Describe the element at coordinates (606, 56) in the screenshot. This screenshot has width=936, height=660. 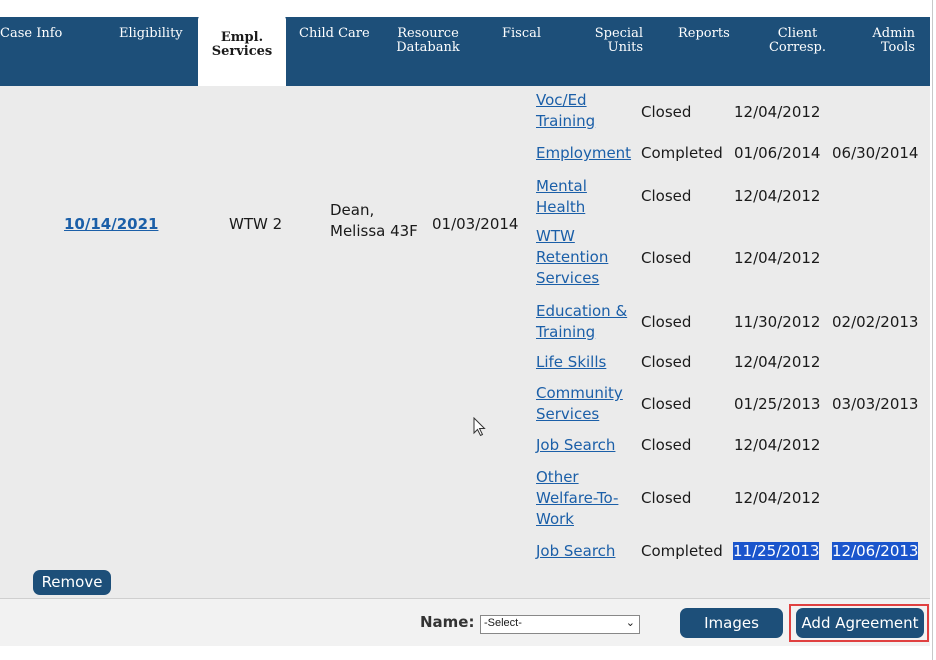
I see `tab-special-units: Special Units` at that location.